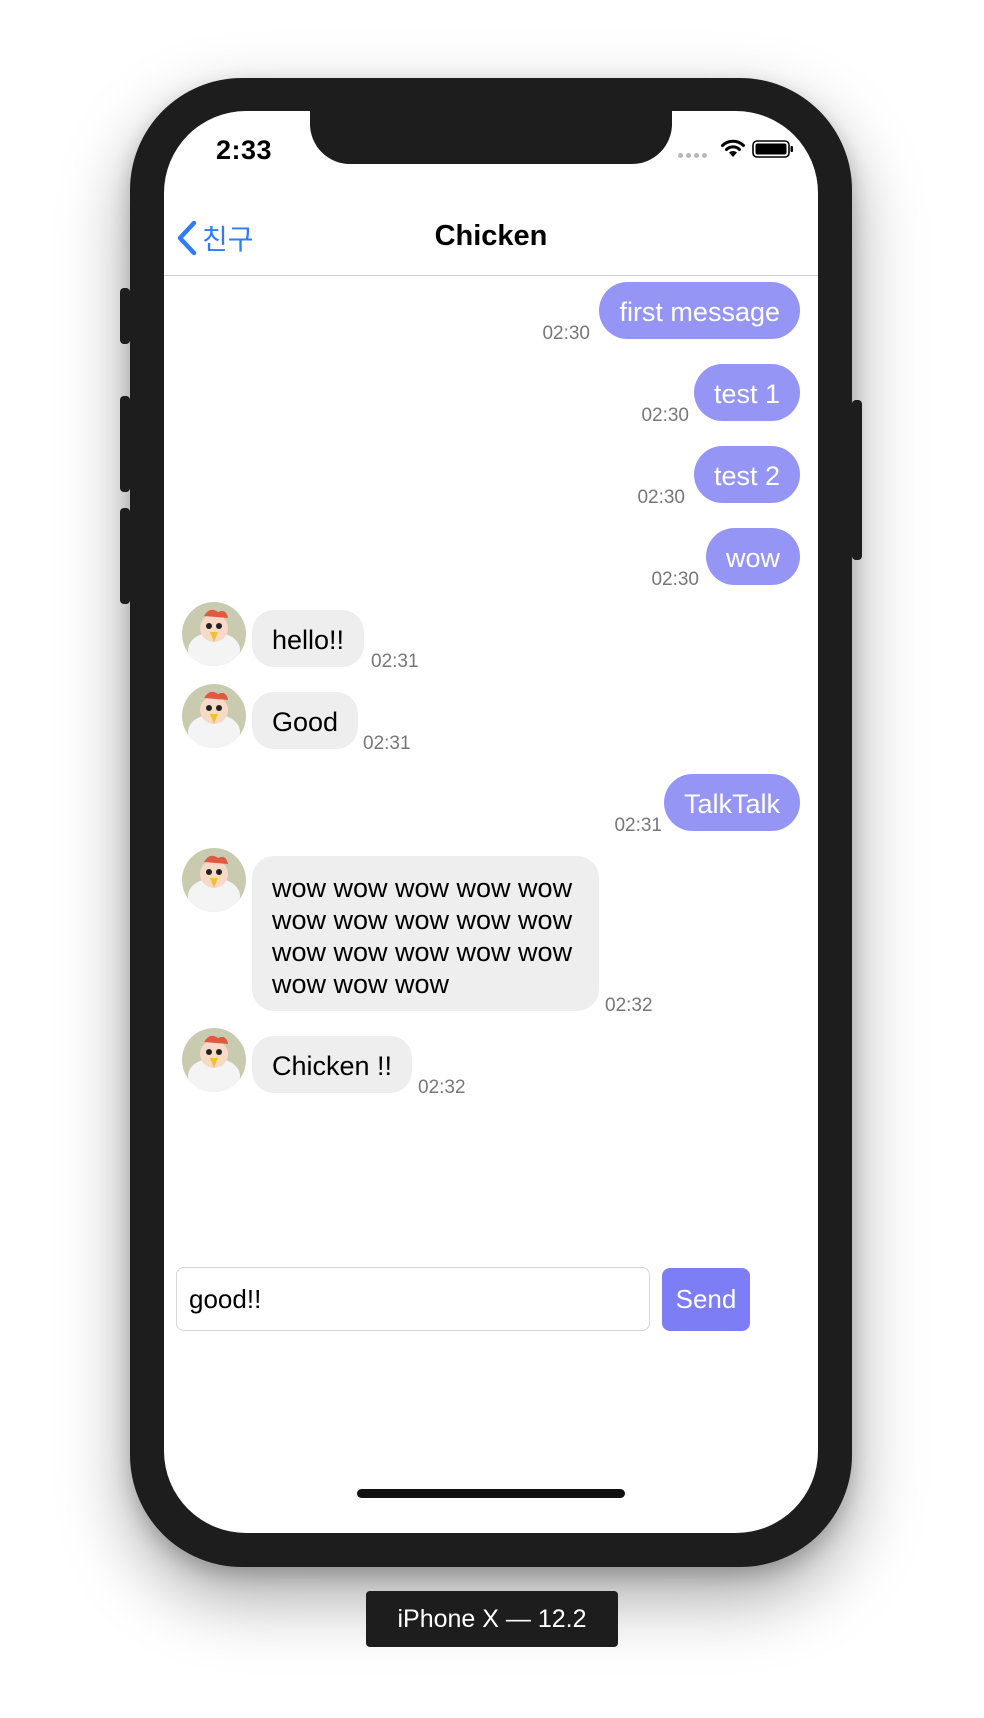 The width and height of the screenshot is (984, 1718). What do you see at coordinates (733, 148) in the screenshot?
I see `wifi-icon` at bounding box center [733, 148].